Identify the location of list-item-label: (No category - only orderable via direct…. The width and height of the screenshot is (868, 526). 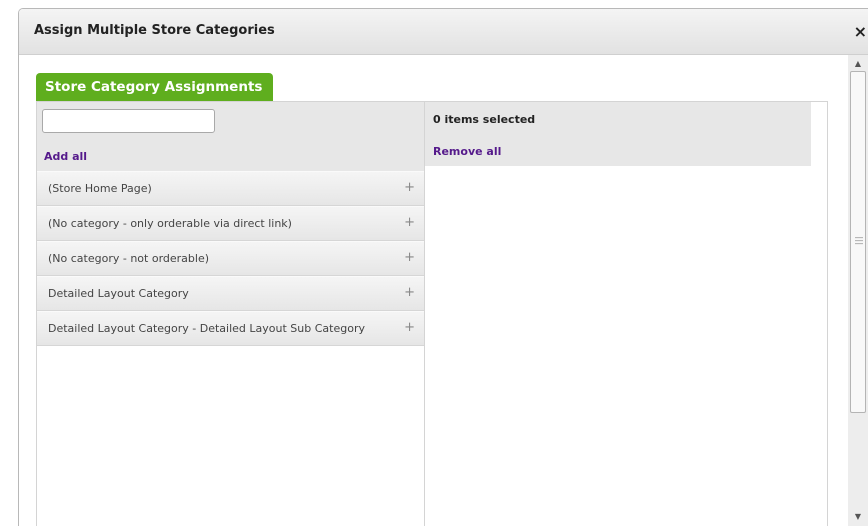
(170, 223).